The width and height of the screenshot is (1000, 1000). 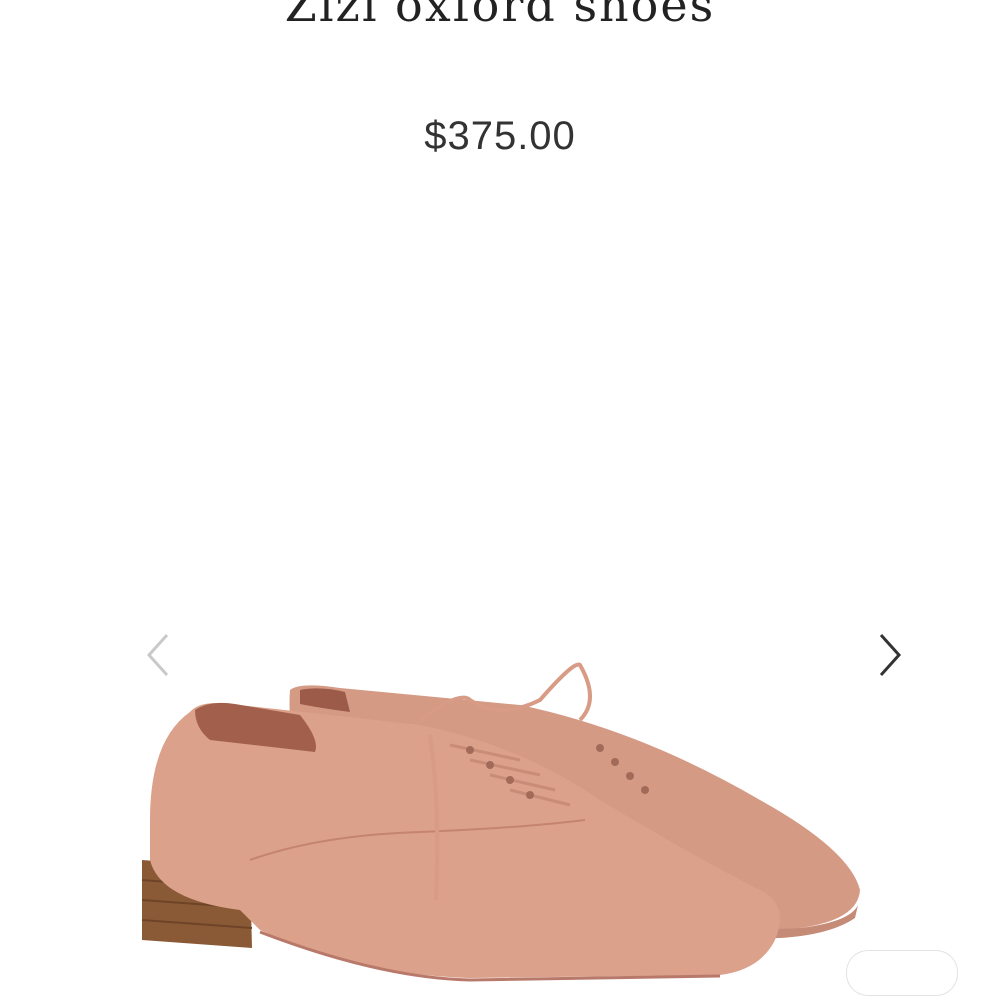 I want to click on gallery-prev-button, so click(x=158, y=655).